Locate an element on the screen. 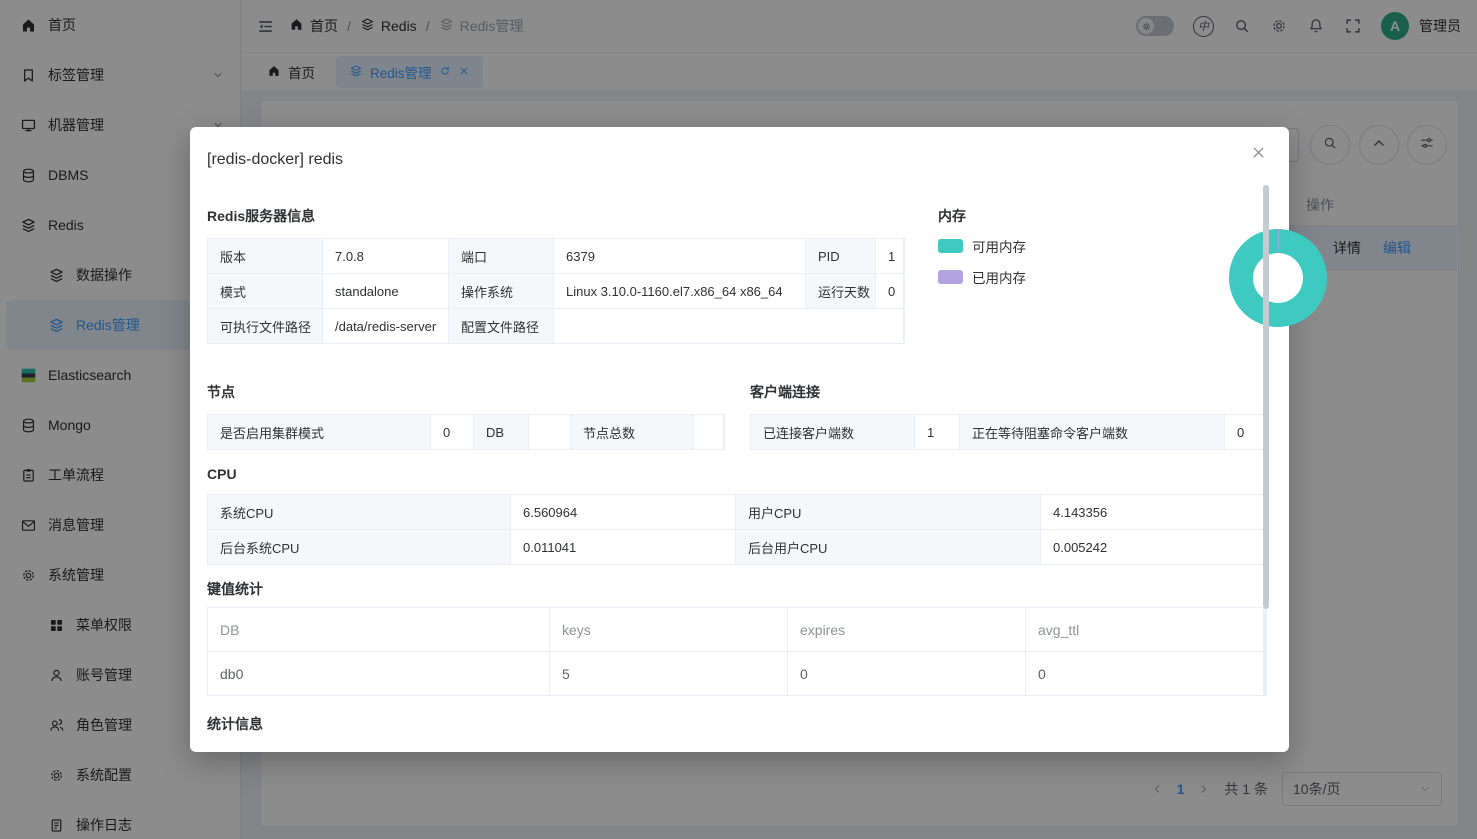 The width and height of the screenshot is (1477, 839). info-value: /data/redis-server is located at coordinates (385, 326).